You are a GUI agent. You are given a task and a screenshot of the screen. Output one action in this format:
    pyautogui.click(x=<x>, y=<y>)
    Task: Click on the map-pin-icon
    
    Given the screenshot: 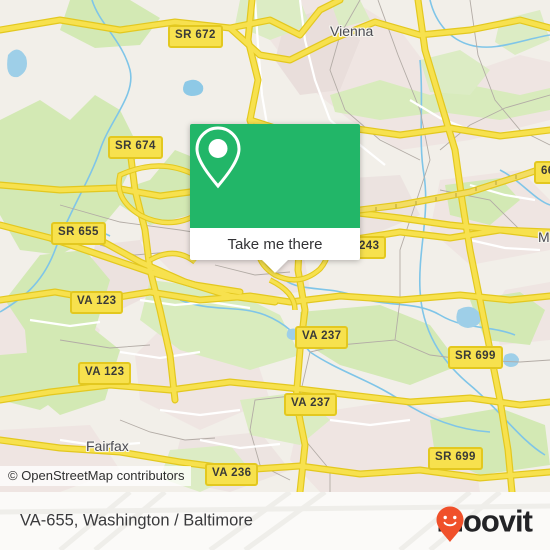 What is the action you would take?
    pyautogui.click(x=218, y=157)
    